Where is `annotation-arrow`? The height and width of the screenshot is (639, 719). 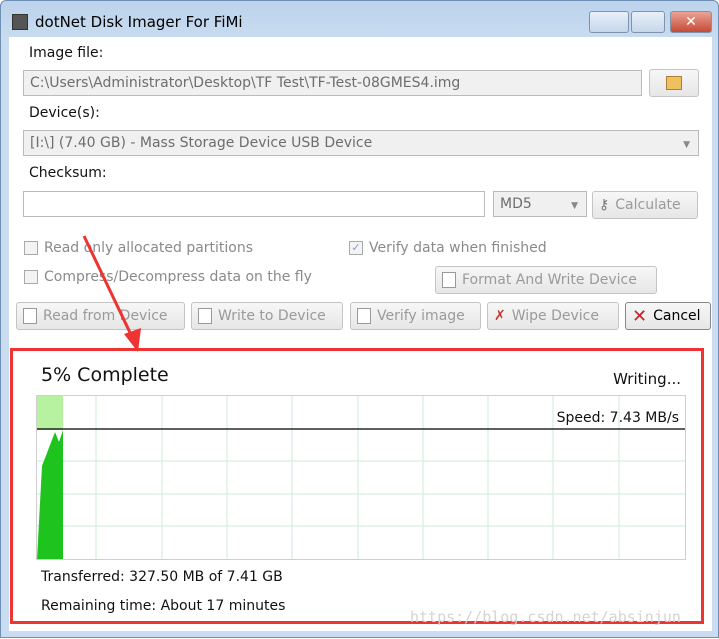 annotation-arrow is located at coordinates (111, 293).